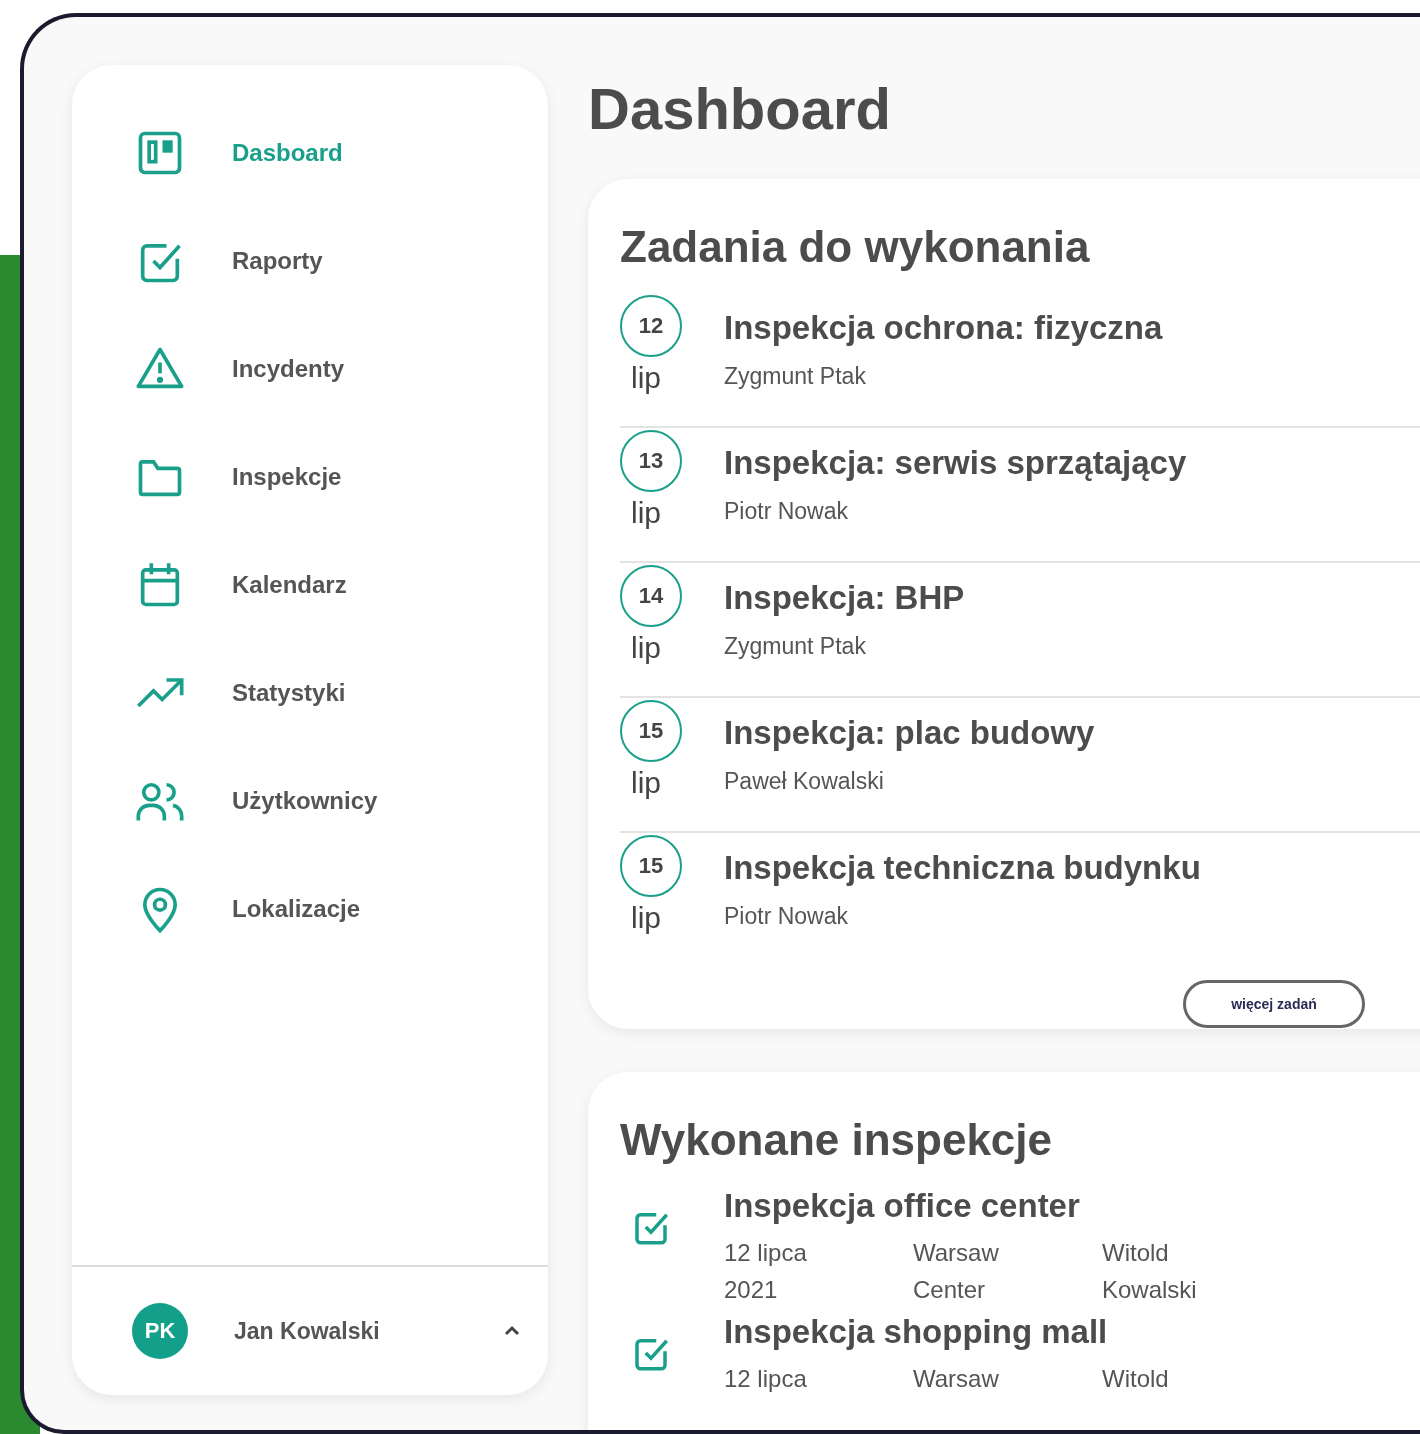 This screenshot has height=1434, width=1420. I want to click on day-badge: 14, so click(651, 596).